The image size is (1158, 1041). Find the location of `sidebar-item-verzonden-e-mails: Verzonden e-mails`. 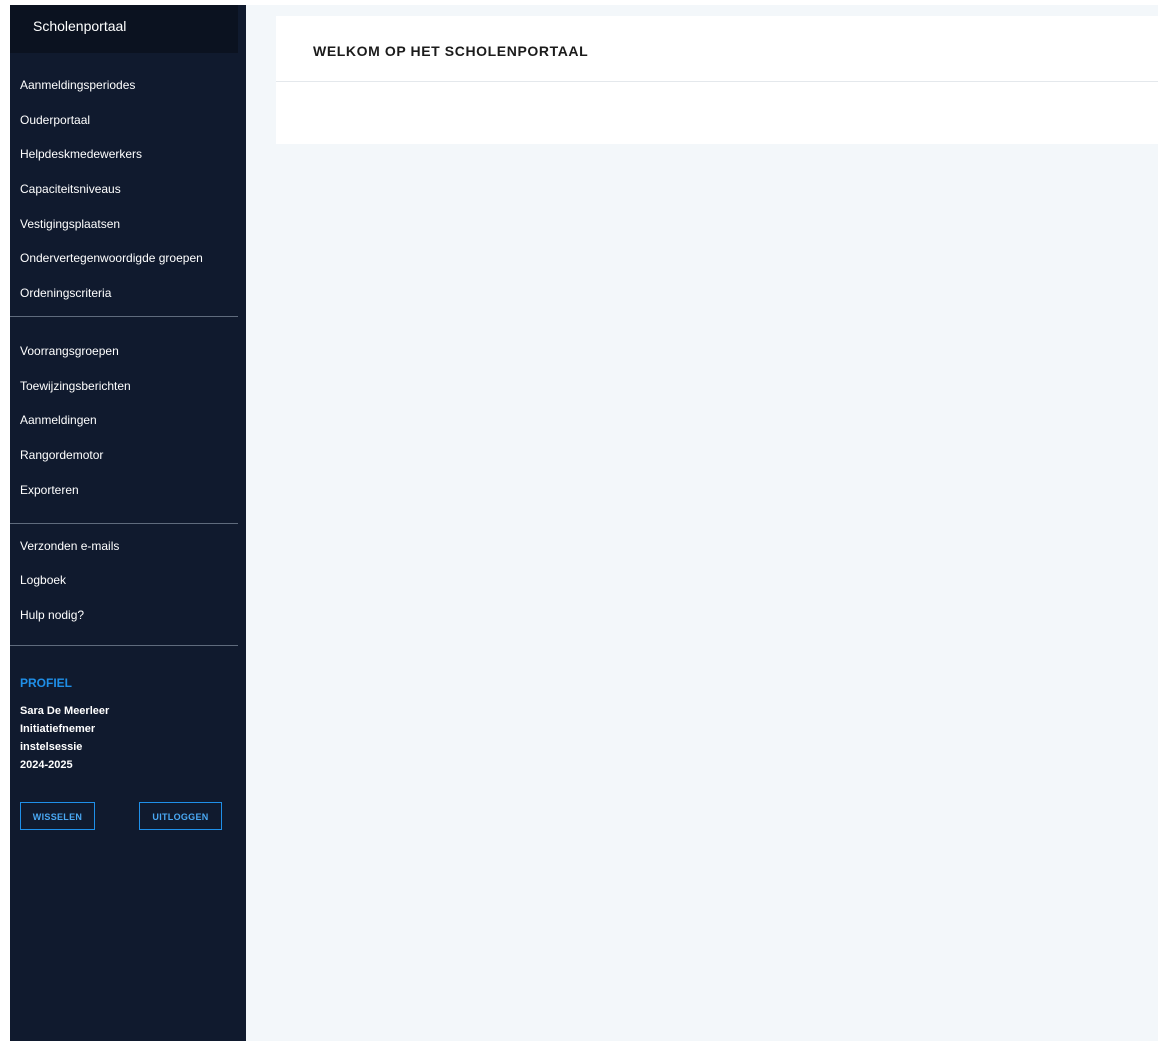

sidebar-item-verzonden-e-mails: Verzonden e-mails is located at coordinates (69, 546).